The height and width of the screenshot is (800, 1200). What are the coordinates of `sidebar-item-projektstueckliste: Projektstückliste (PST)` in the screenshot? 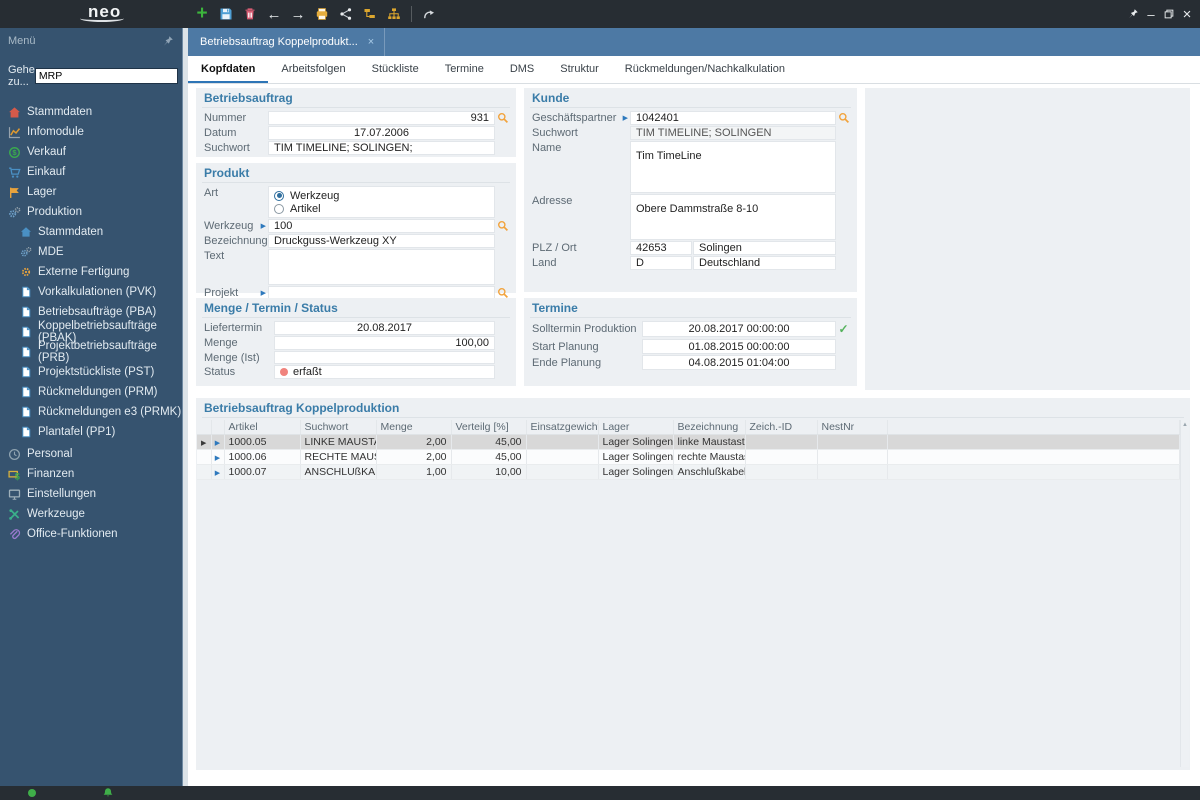 It's located at (91, 372).